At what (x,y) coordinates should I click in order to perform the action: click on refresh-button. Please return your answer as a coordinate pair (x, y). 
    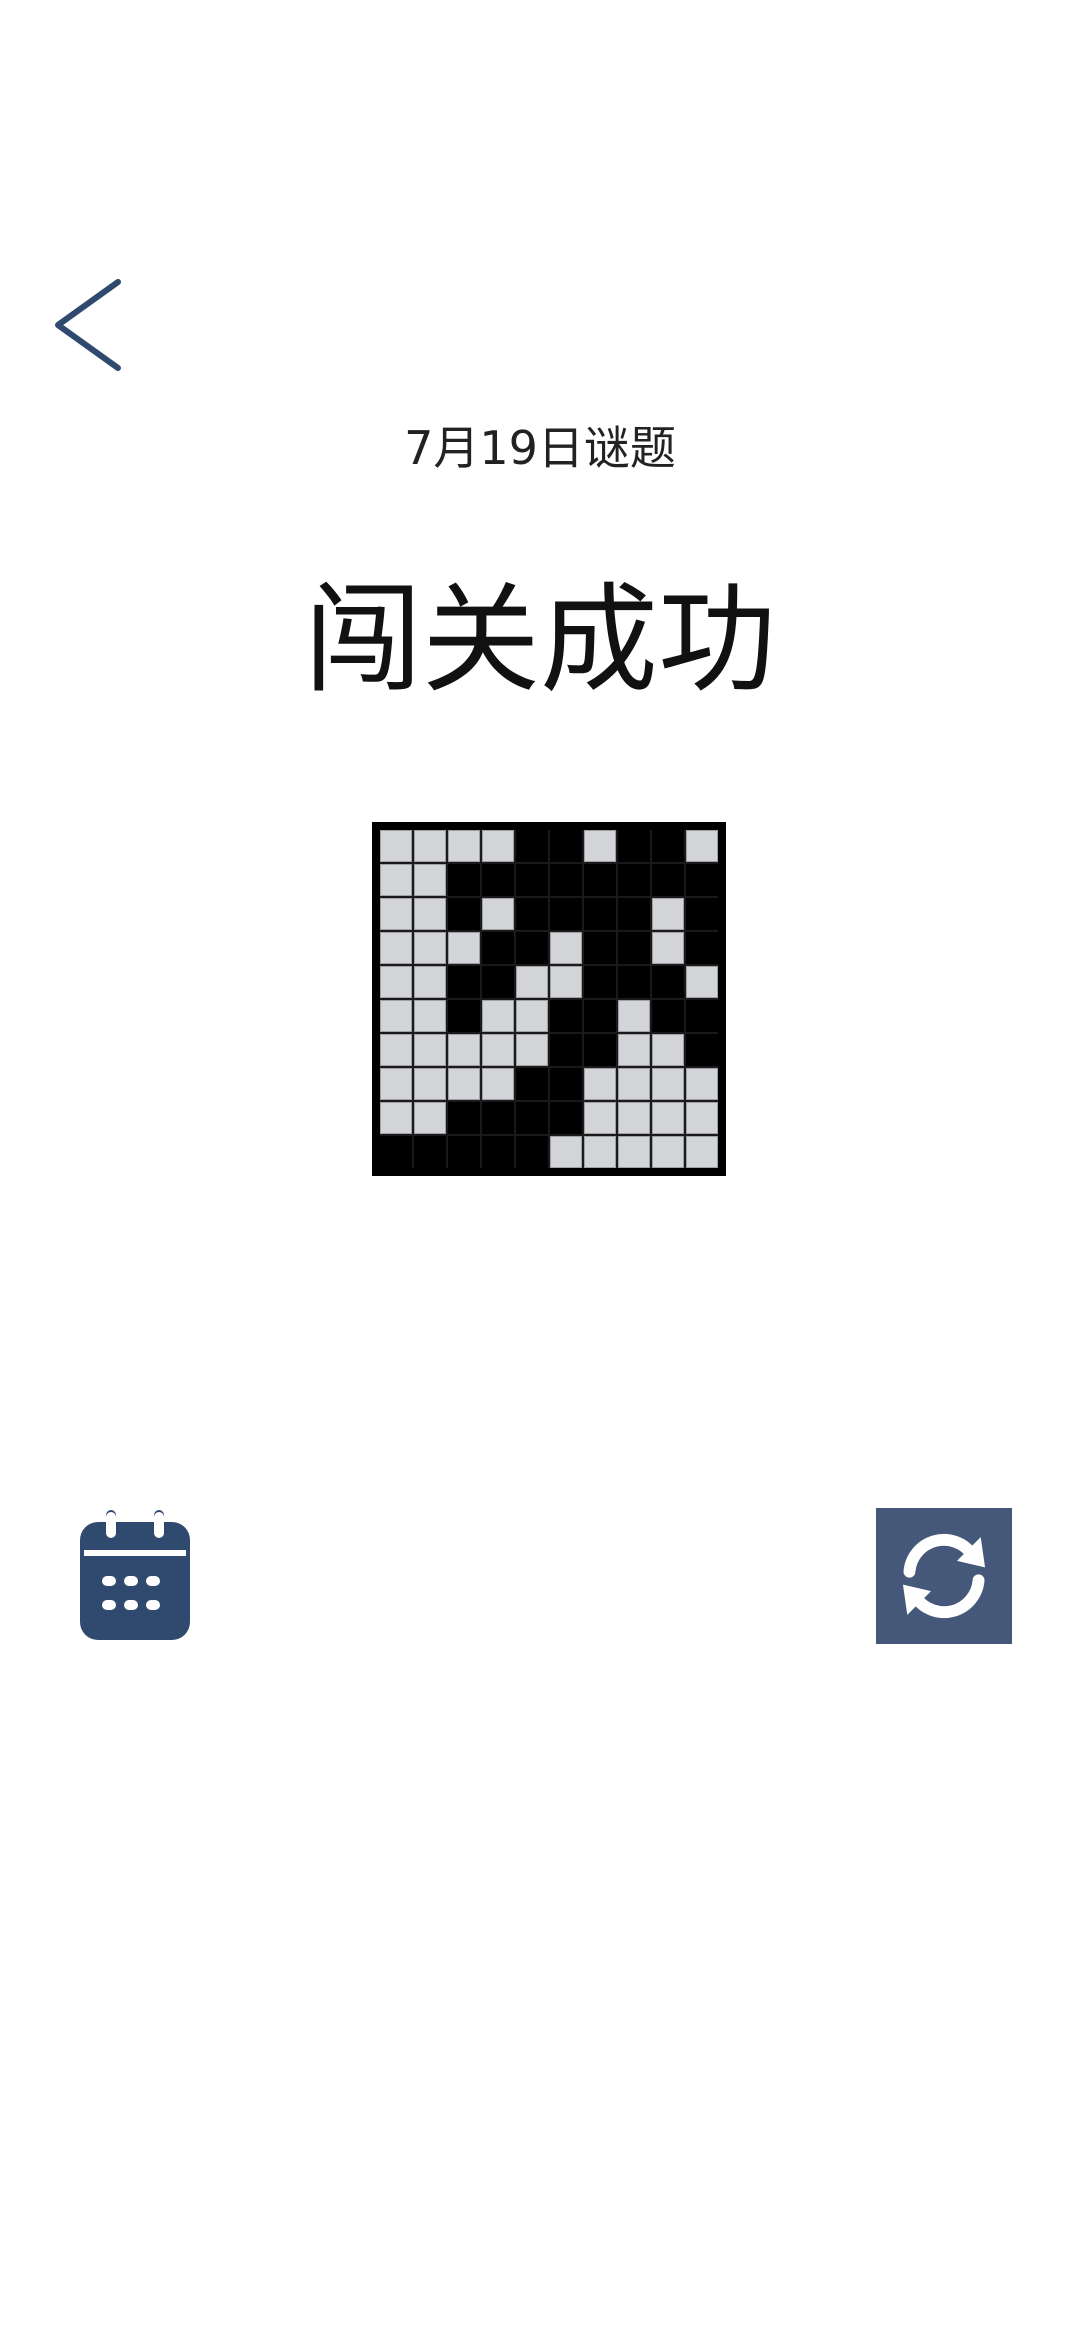
    Looking at the image, I should click on (944, 1576).